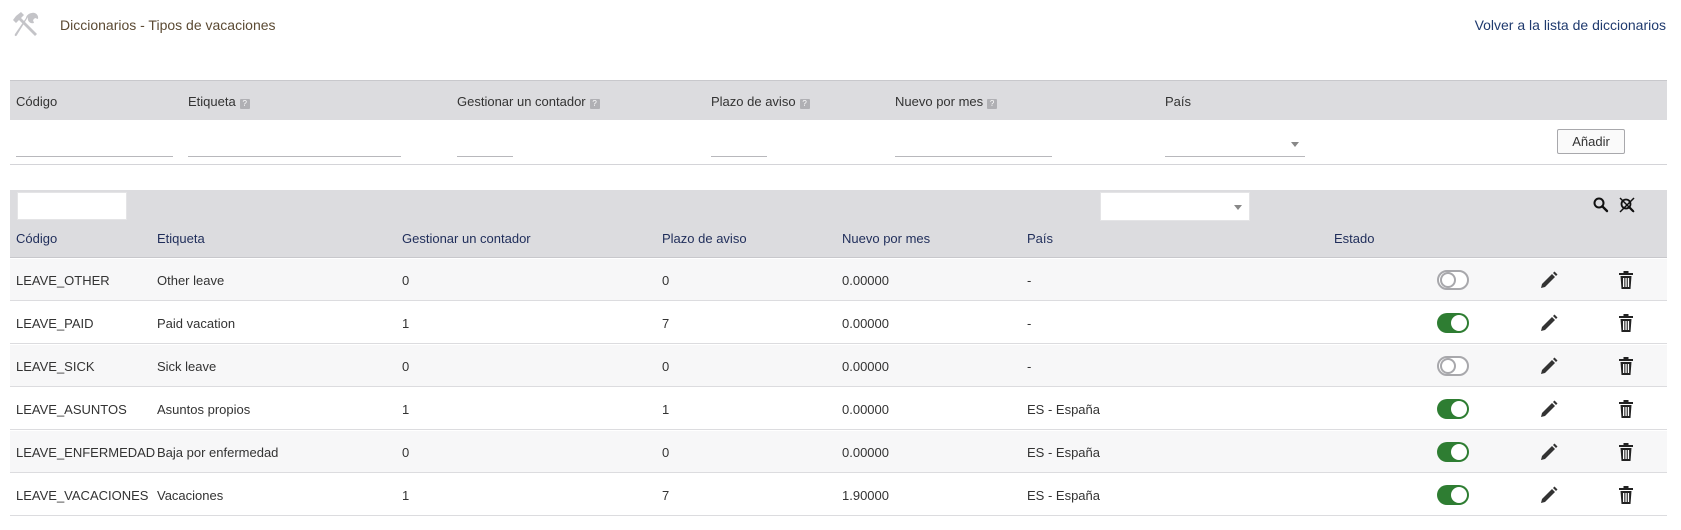 The image size is (1681, 530). I want to click on header-notice: Plazo de aviso, so click(704, 238).